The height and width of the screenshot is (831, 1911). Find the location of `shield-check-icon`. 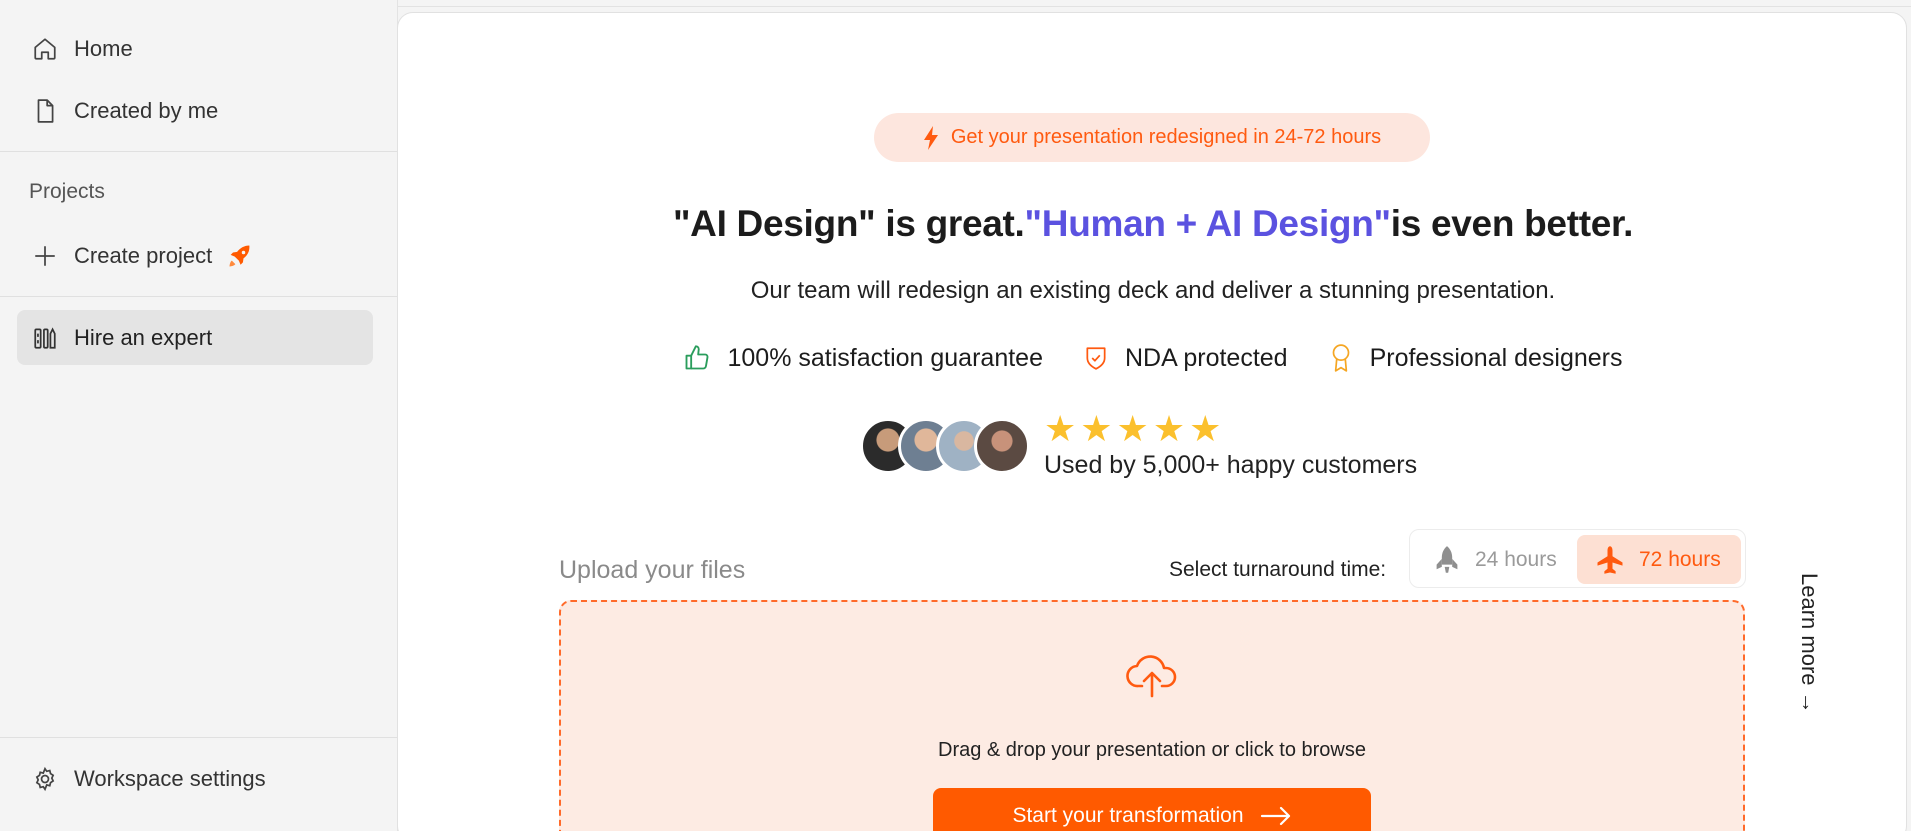

shield-check-icon is located at coordinates (1096, 358).